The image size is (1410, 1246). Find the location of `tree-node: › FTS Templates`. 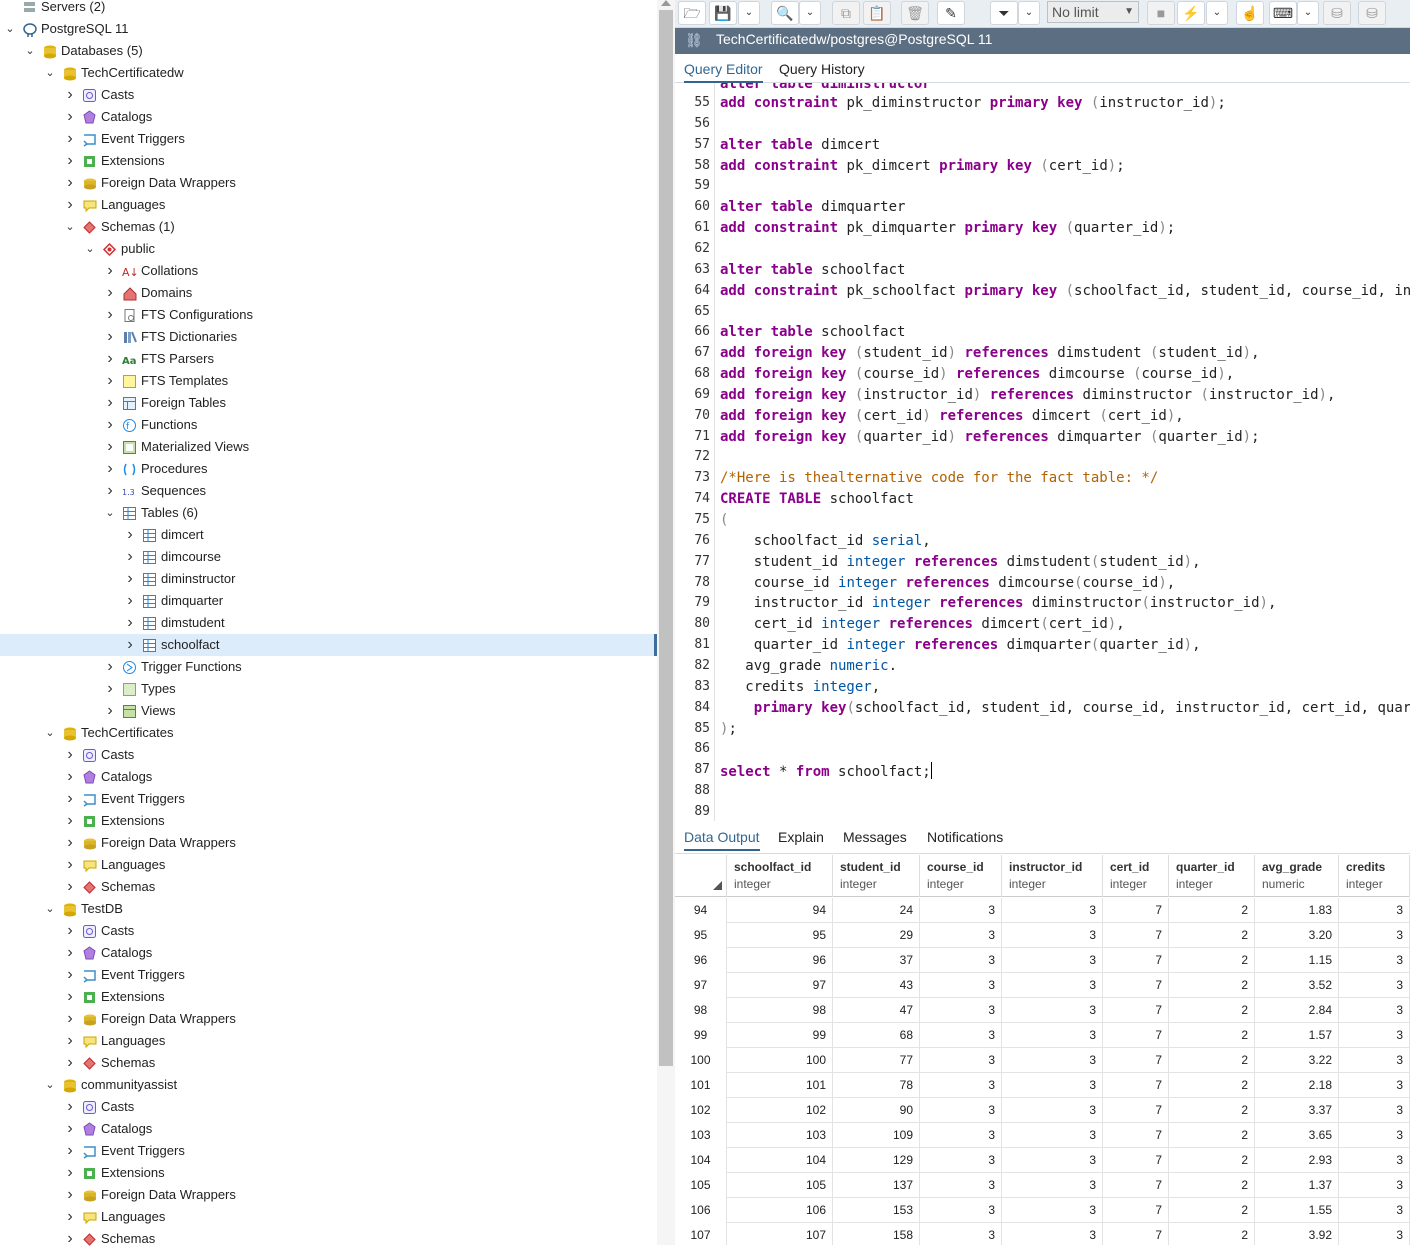

tree-node: › FTS Templates is located at coordinates (328, 381).